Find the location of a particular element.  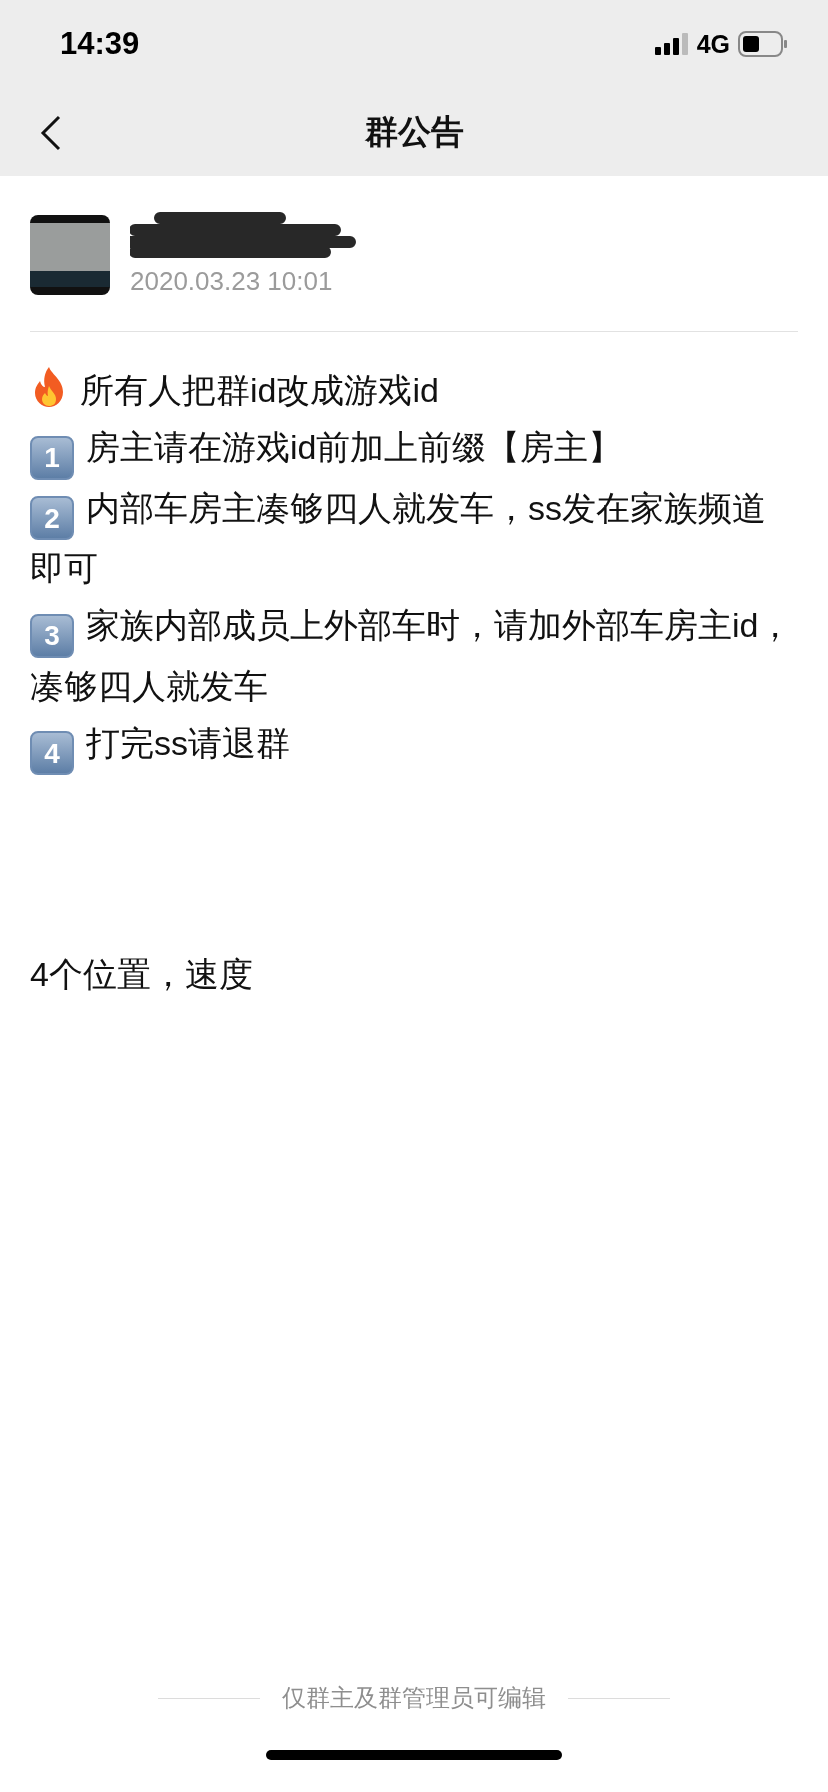

post-date: 2020.03.23 10:01 is located at coordinates (232, 281).